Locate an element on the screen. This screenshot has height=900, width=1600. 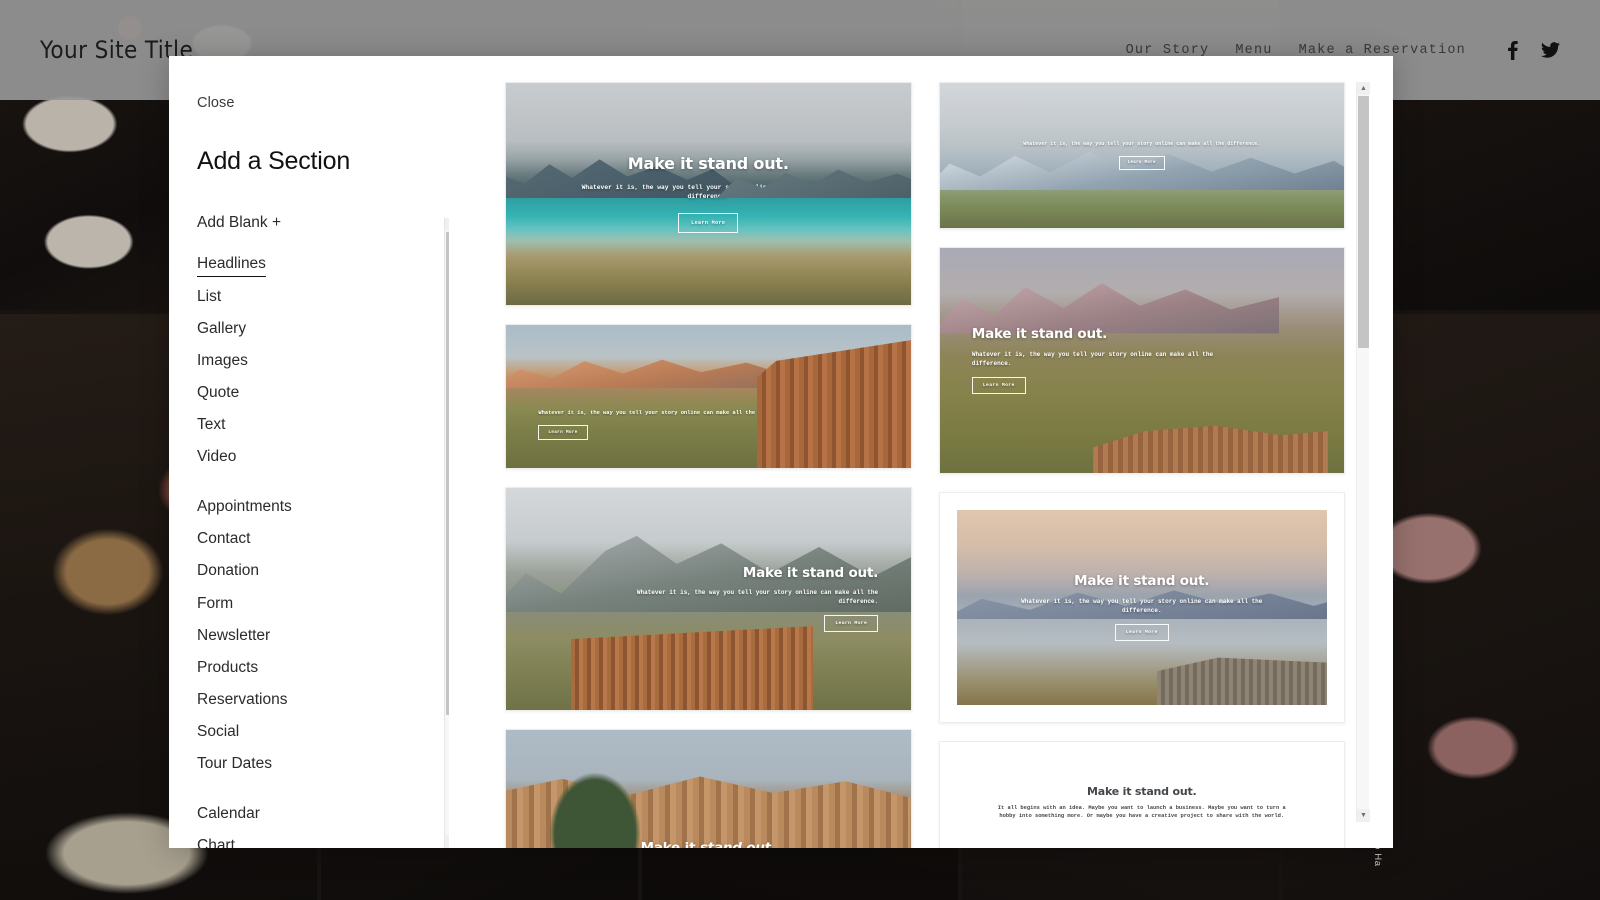
section-item-gallery: Gallery is located at coordinates (323, 336).